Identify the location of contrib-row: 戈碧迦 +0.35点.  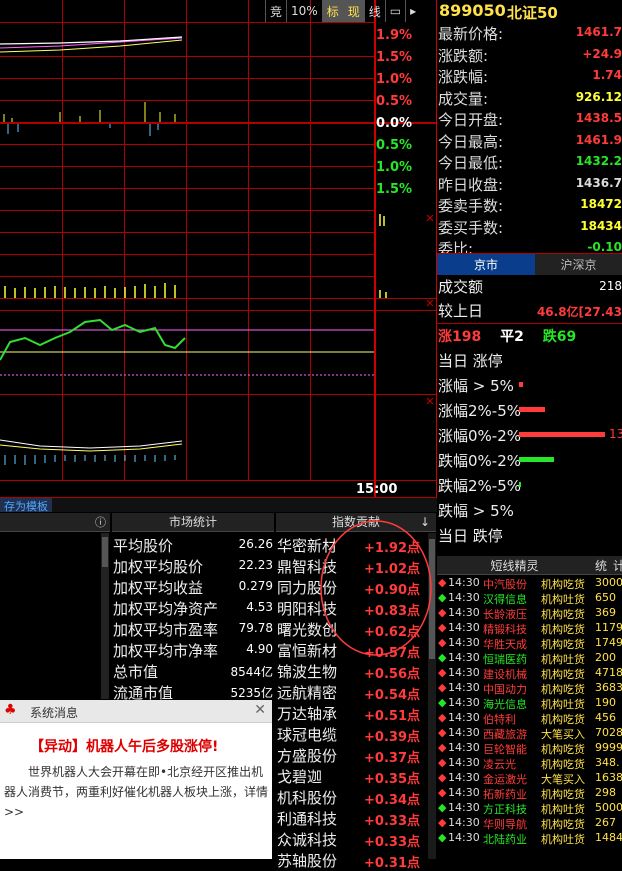
(350, 776).